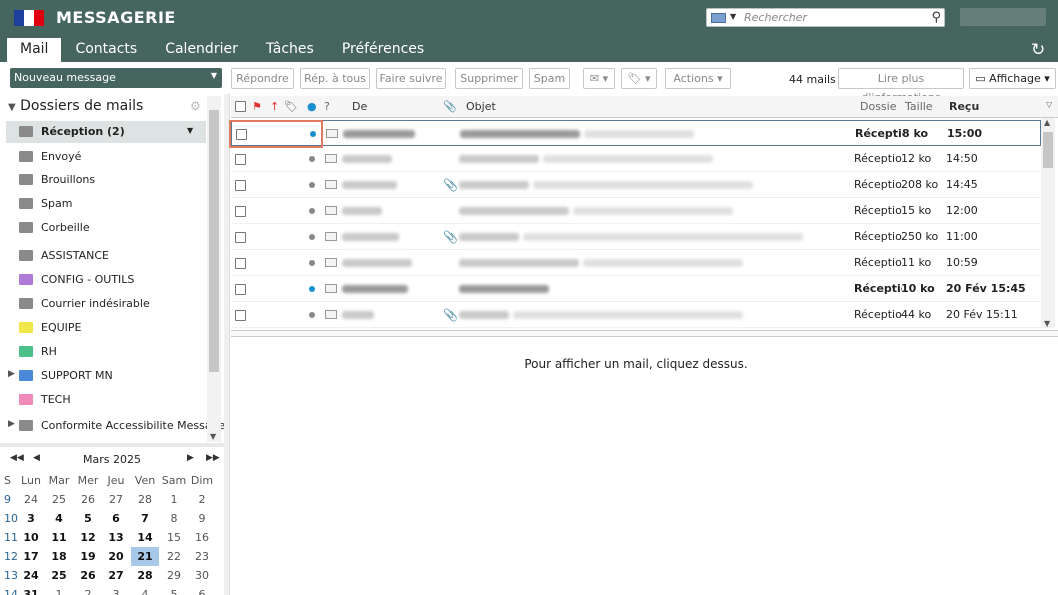  I want to click on calendar-day: 7, so click(145, 518).